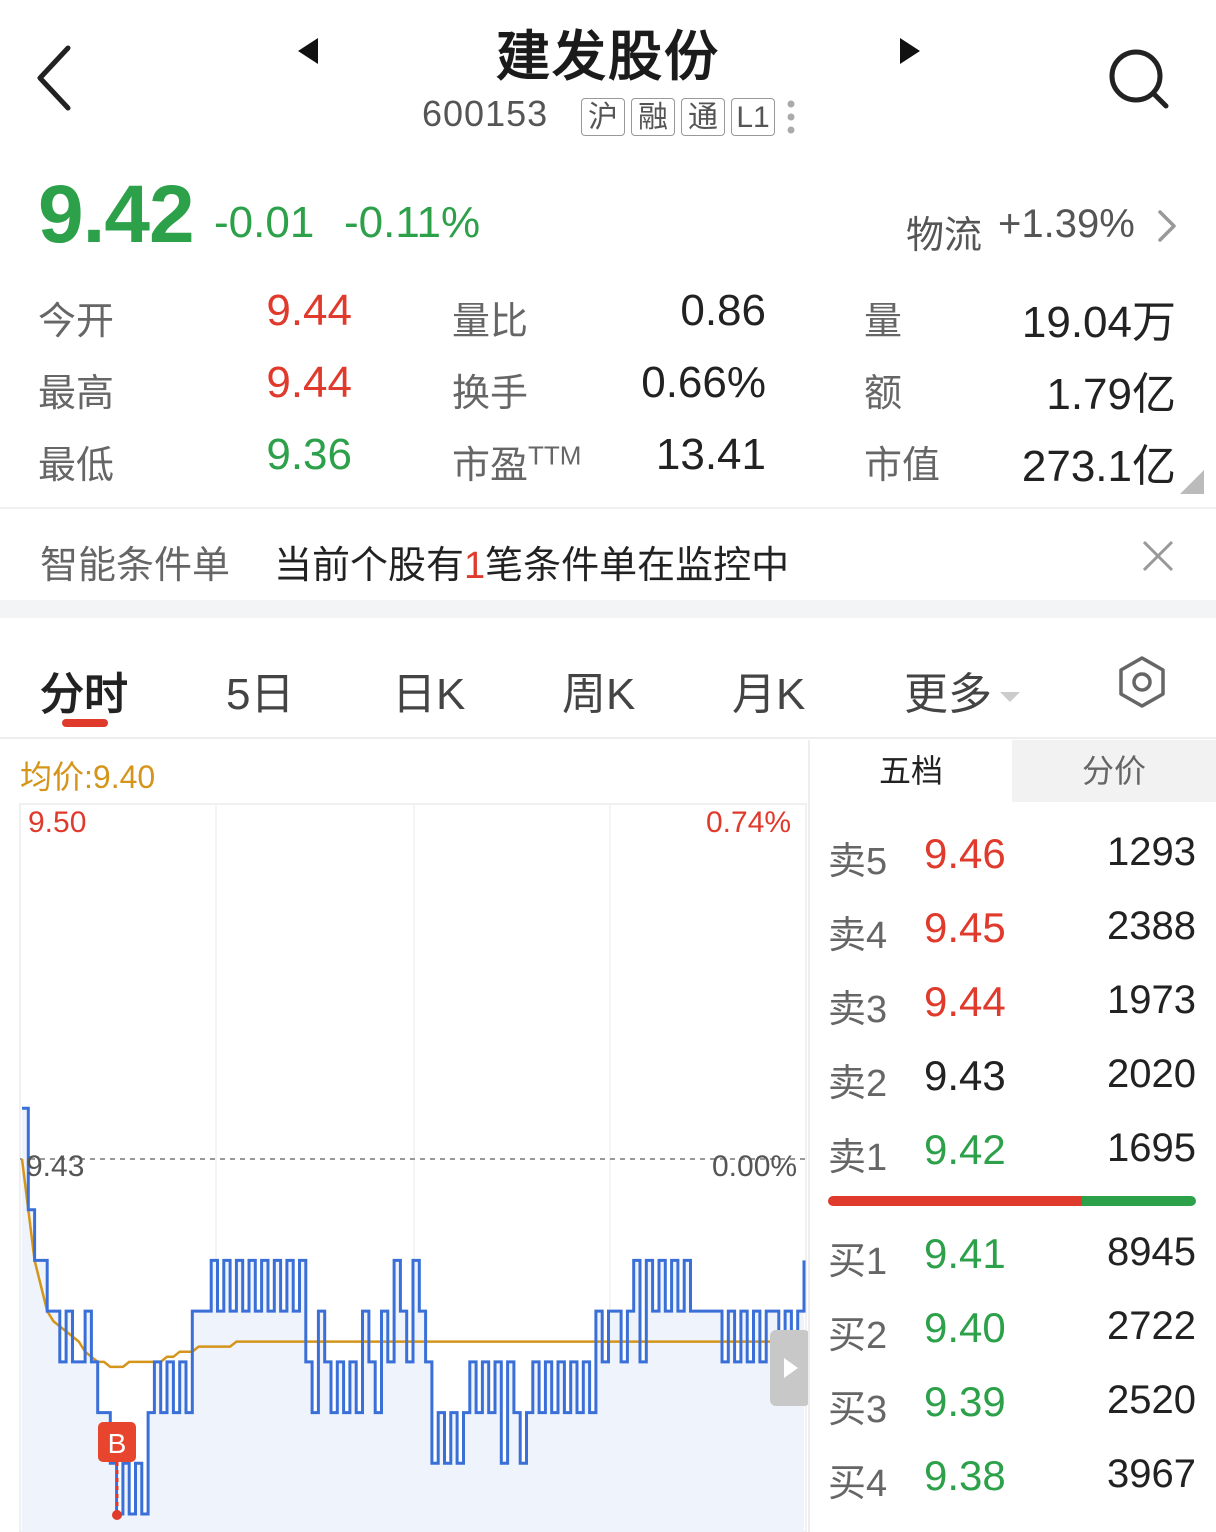  I want to click on tab-price-distribution: 分价, so click(1114, 771).